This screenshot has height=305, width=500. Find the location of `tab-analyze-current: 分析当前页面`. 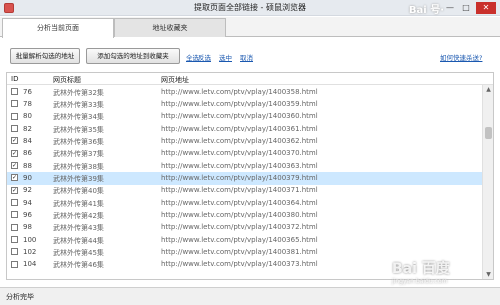

tab-analyze-current: 分析当前页面 is located at coordinates (58, 28).